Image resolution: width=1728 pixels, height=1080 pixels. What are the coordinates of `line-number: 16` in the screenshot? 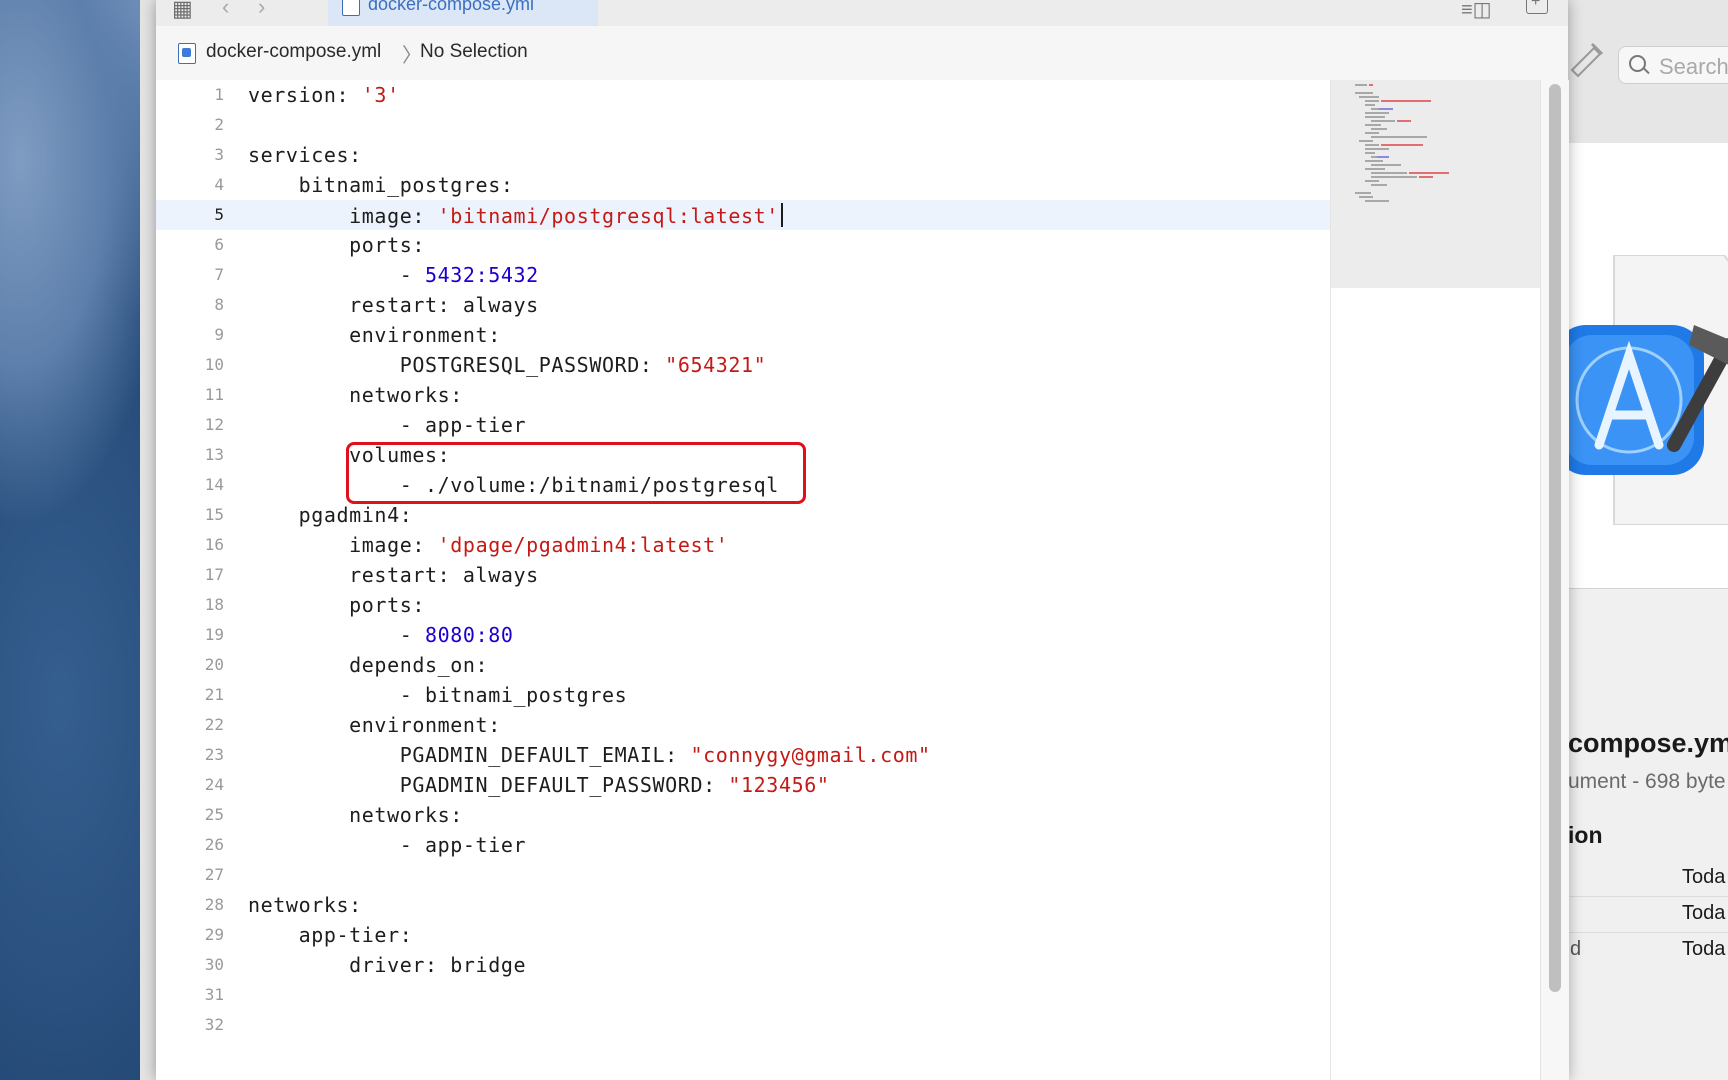 It's located at (214, 544).